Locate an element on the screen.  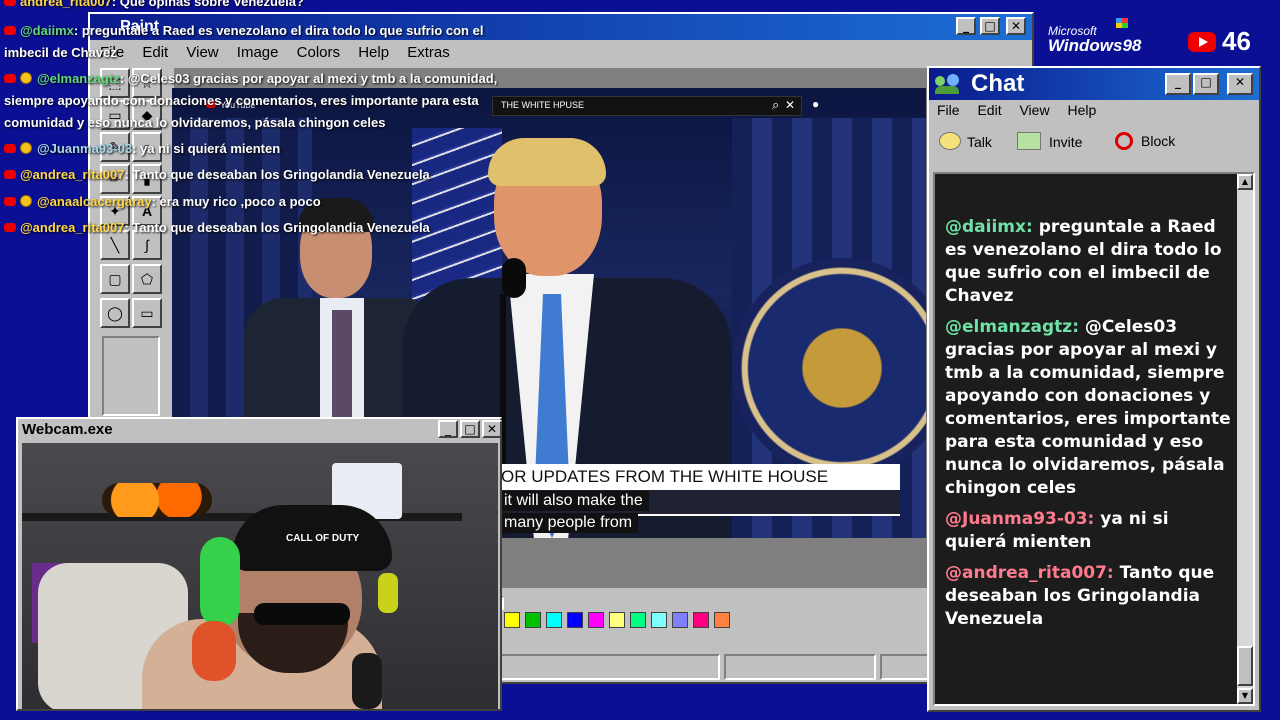
menu-extras: Extras is located at coordinates (428, 52).